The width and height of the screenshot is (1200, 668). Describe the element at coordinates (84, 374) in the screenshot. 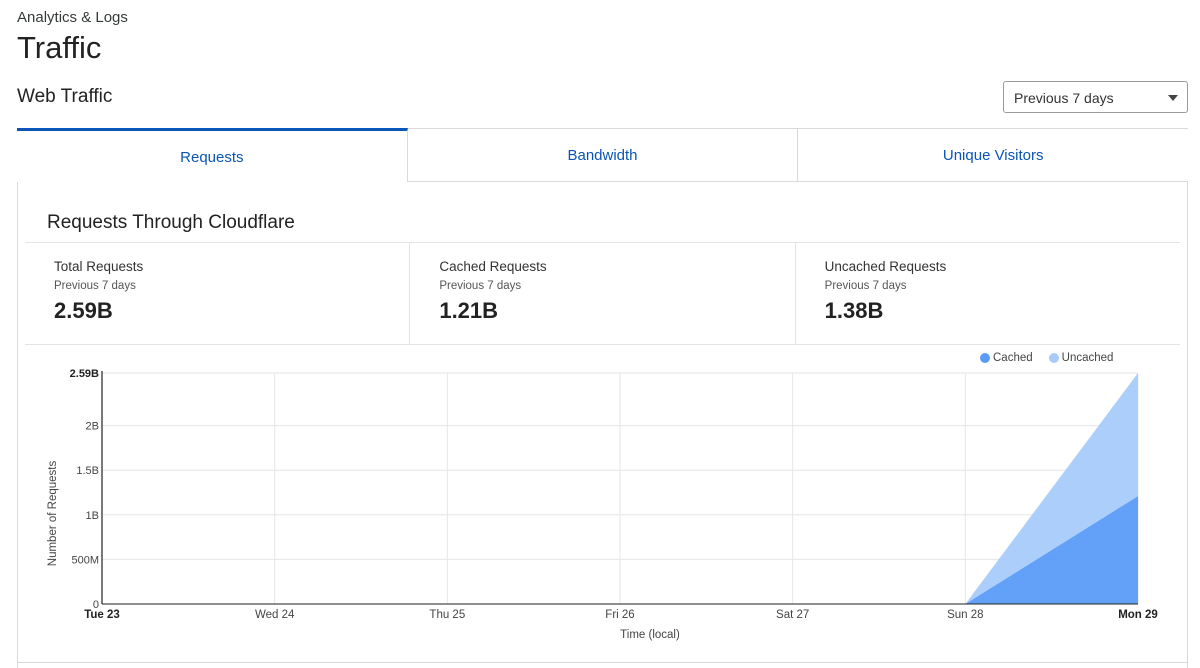

I see `y-tick-label: 2.59B` at that location.